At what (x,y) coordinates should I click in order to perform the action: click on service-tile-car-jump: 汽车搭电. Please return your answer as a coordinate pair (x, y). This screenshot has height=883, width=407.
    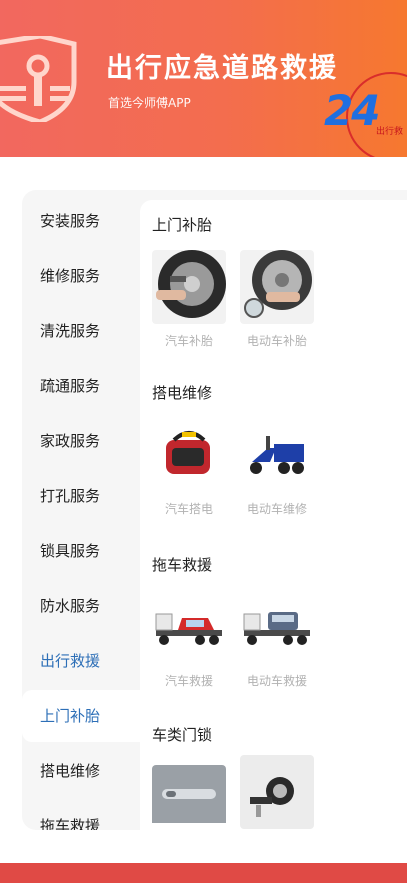
    Looking at the image, I should click on (190, 467).